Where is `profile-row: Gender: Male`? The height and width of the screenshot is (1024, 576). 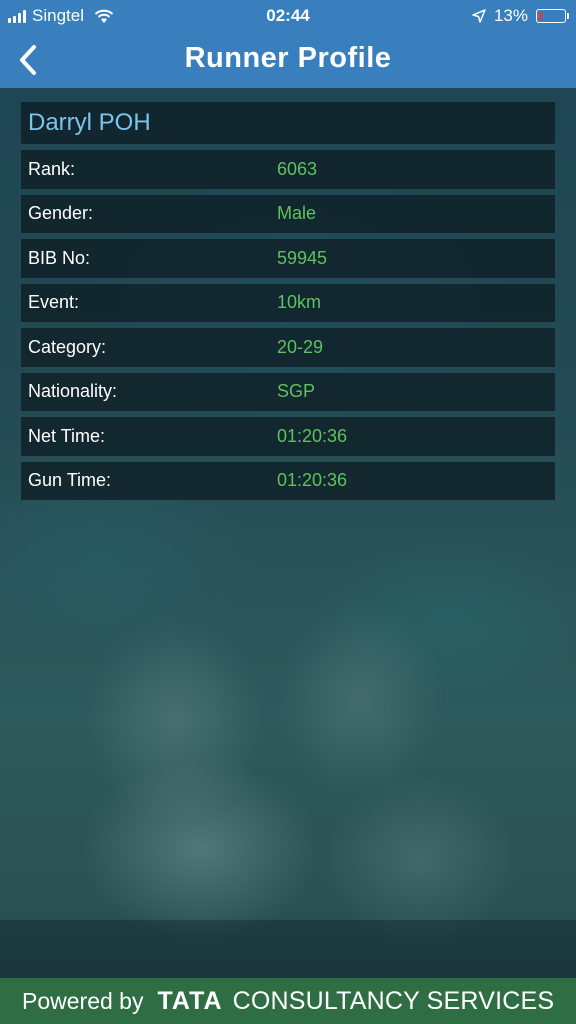 profile-row: Gender: Male is located at coordinates (288, 213).